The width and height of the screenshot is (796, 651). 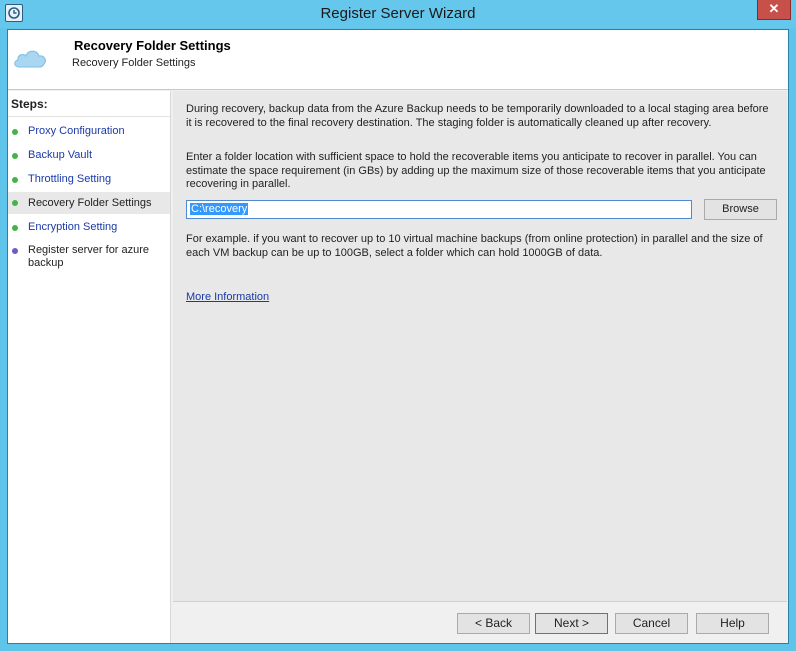 I want to click on step-label: Throttling Setting, so click(x=70, y=179).